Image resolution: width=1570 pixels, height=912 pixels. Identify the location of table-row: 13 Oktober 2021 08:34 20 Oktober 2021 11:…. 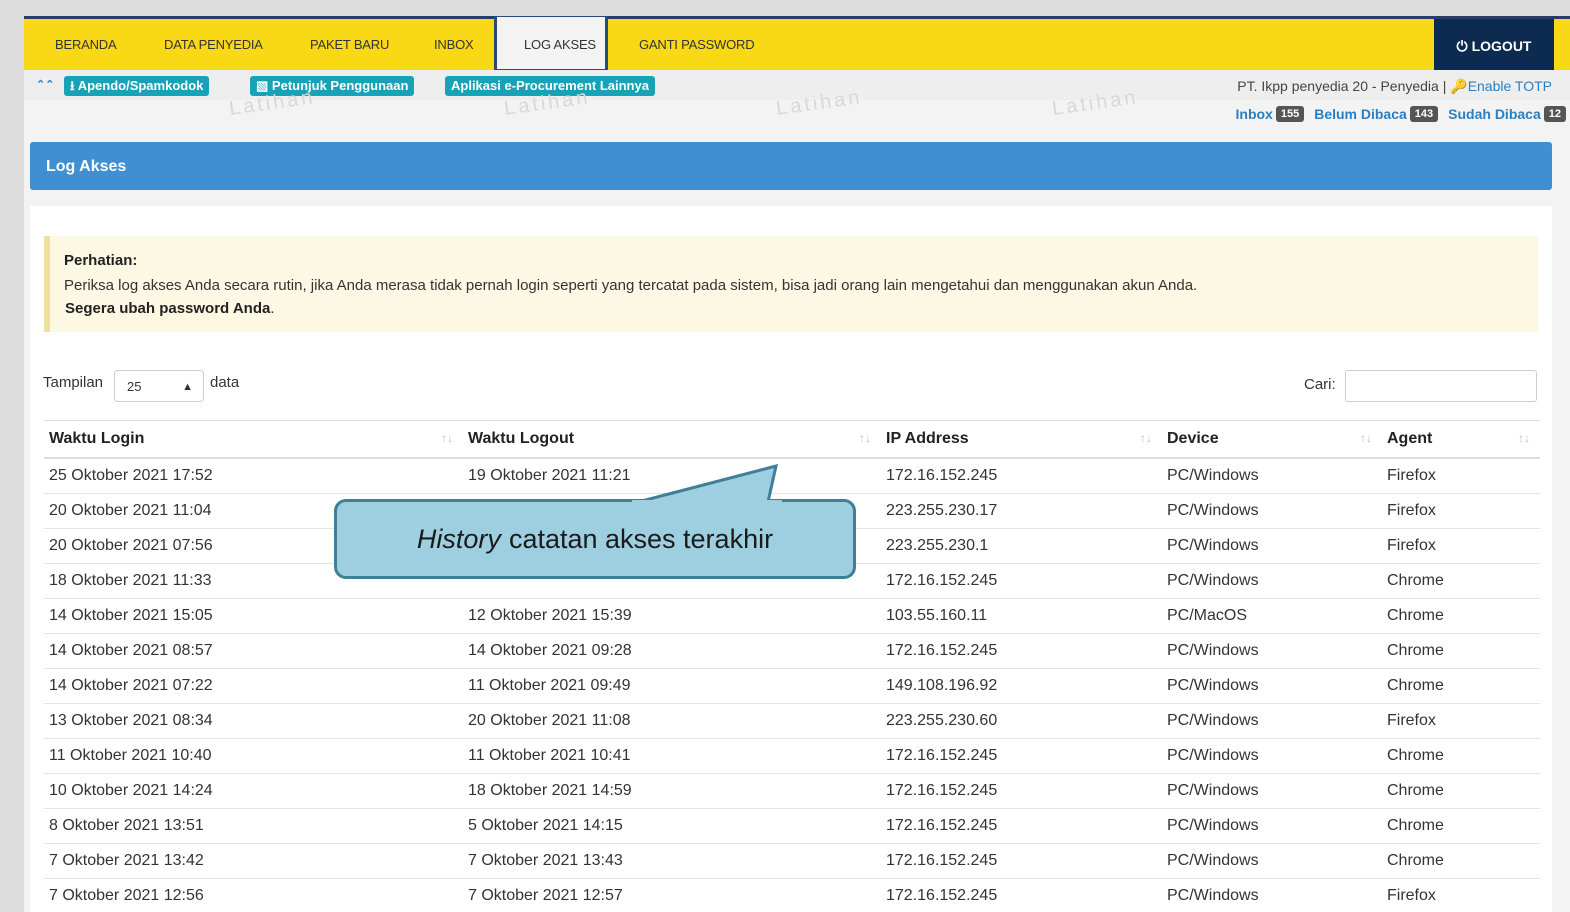
(792, 721).